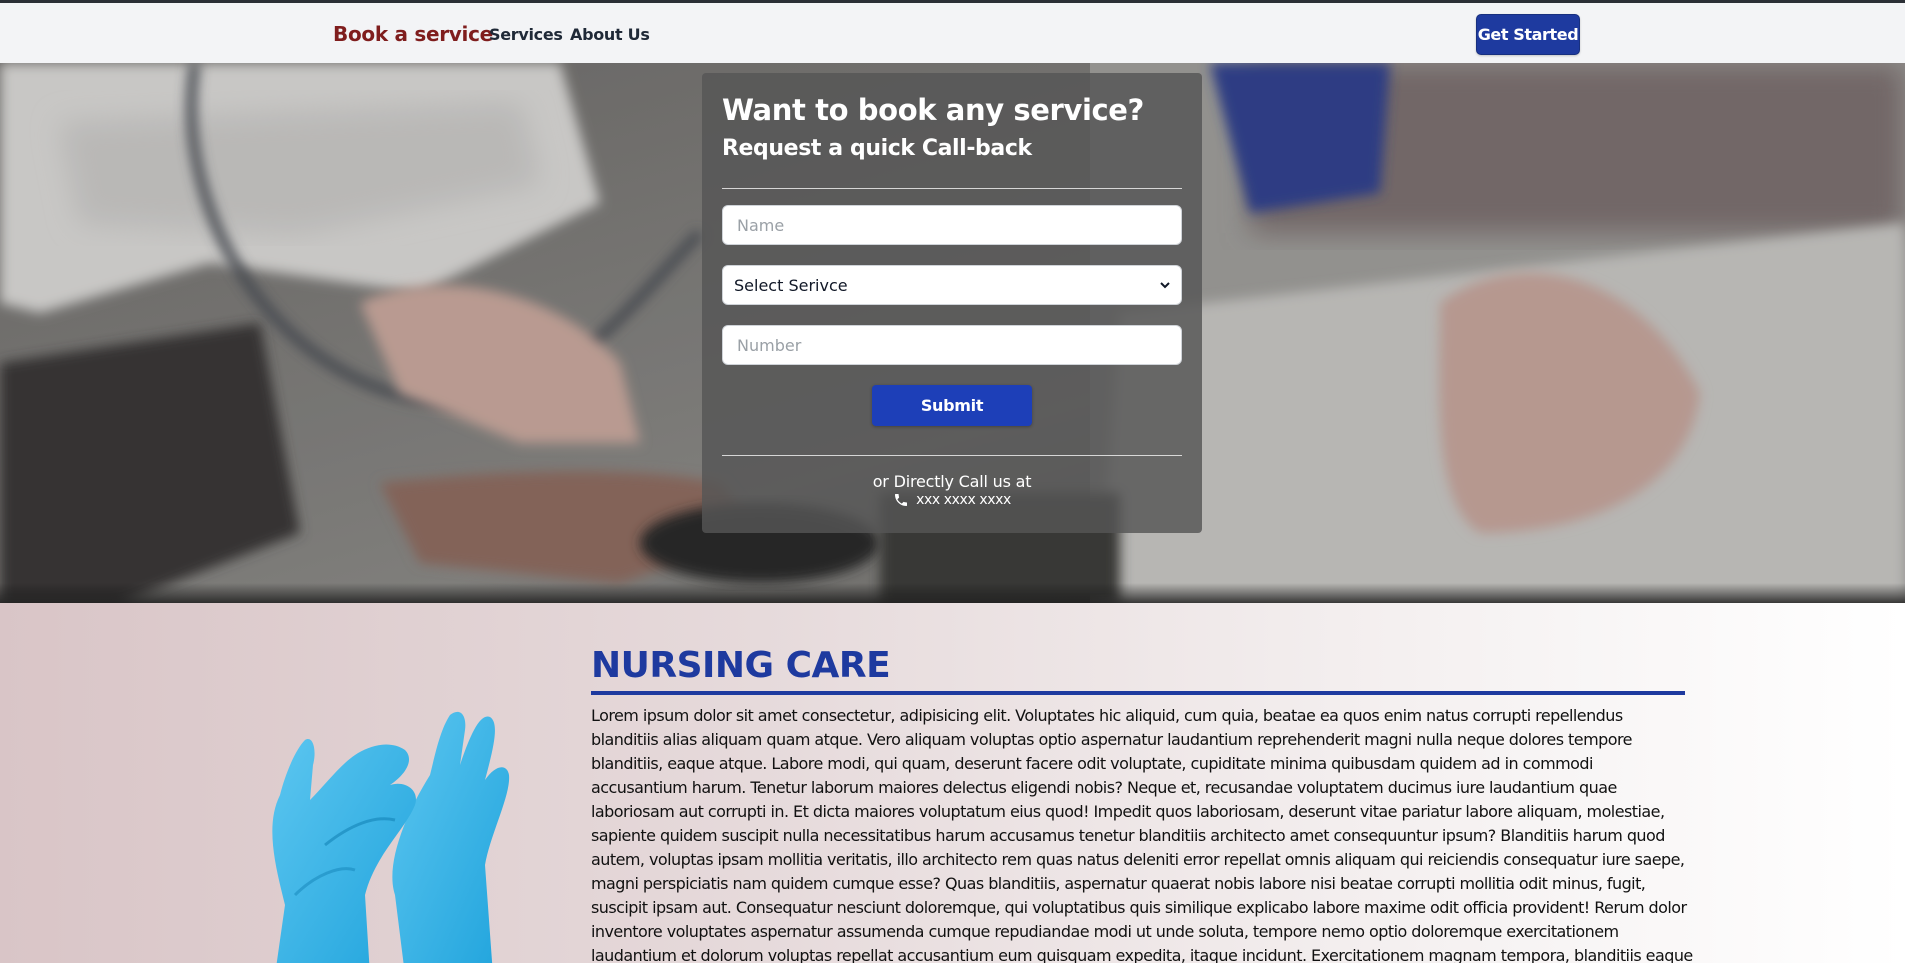  Describe the element at coordinates (952, 593) in the screenshot. I see `hero-bottom-shadow` at that location.